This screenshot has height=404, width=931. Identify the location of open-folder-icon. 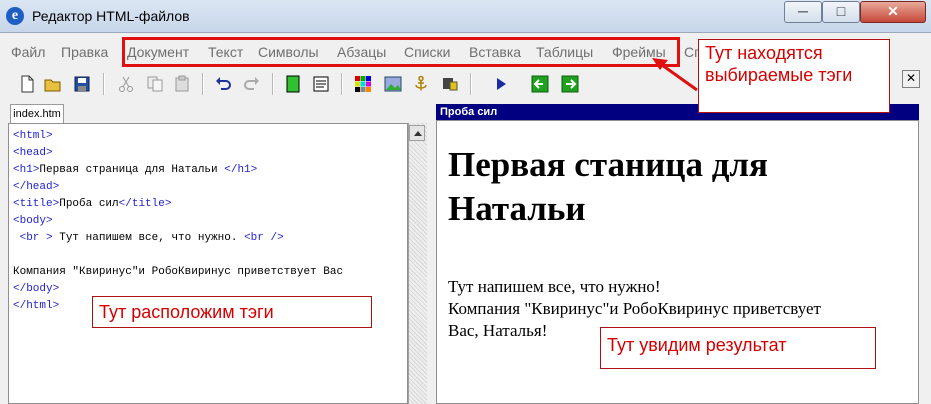
(53, 84).